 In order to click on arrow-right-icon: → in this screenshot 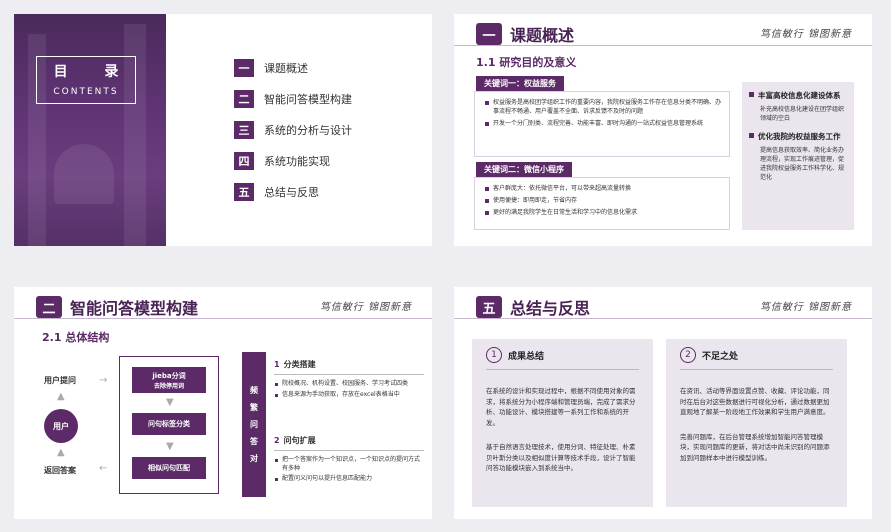, I will do `click(103, 380)`.